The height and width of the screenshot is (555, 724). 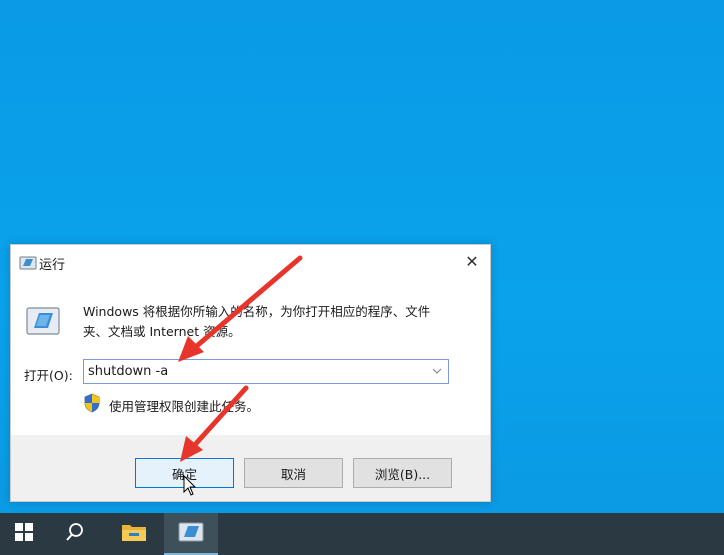 I want to click on file-explorer-icon, so click(x=134, y=534).